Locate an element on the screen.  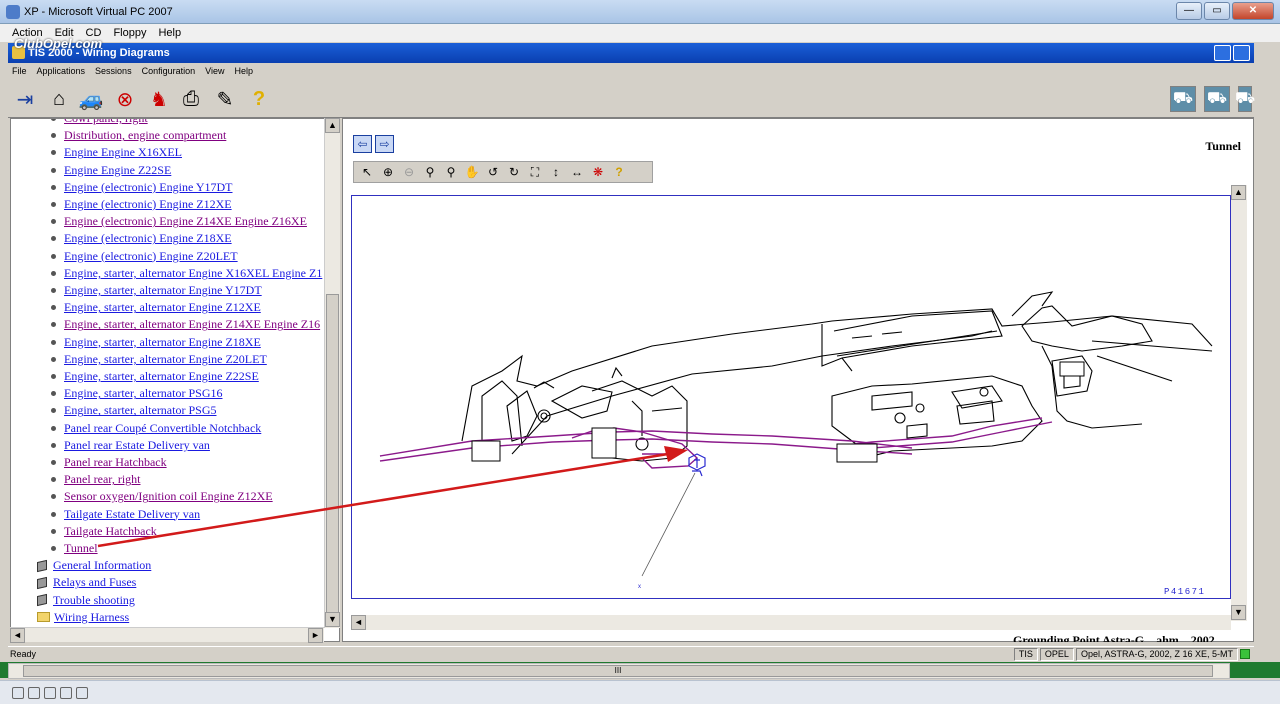
person-icon: ♞ is located at coordinates (159, 99).